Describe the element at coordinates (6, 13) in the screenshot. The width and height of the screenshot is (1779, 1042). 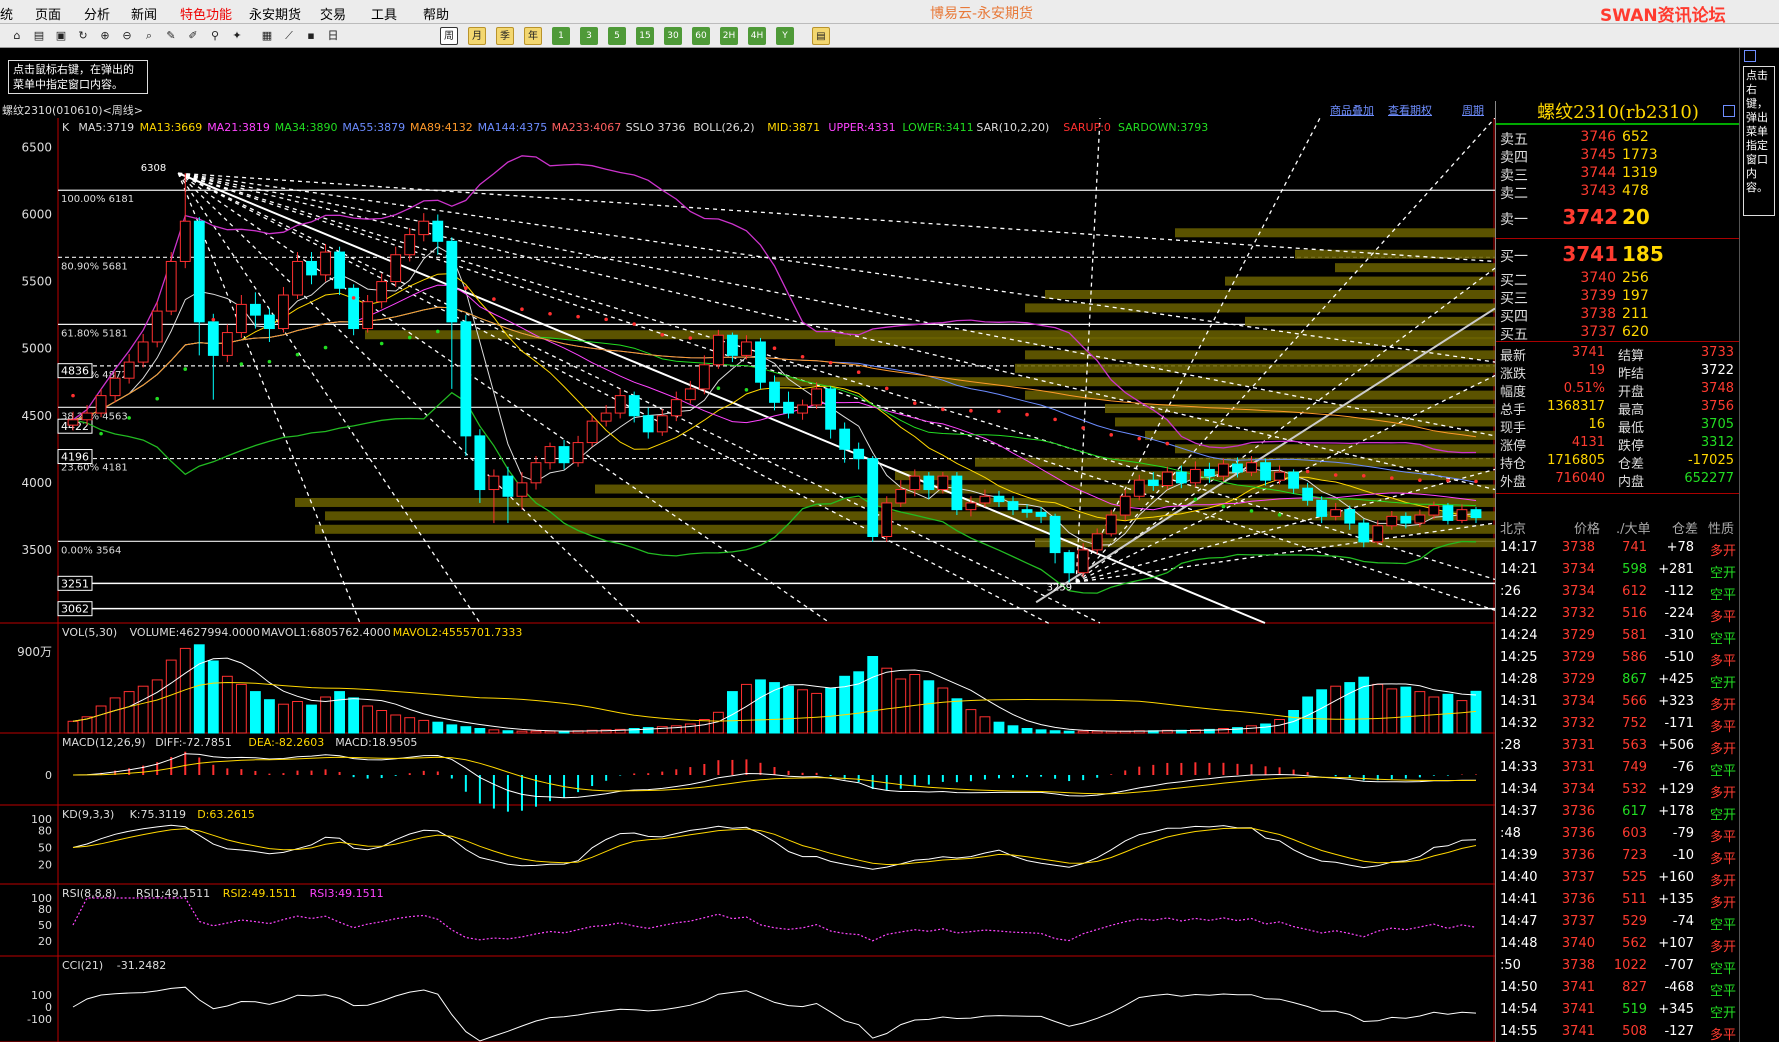
I see `menu-item-0: 统` at that location.